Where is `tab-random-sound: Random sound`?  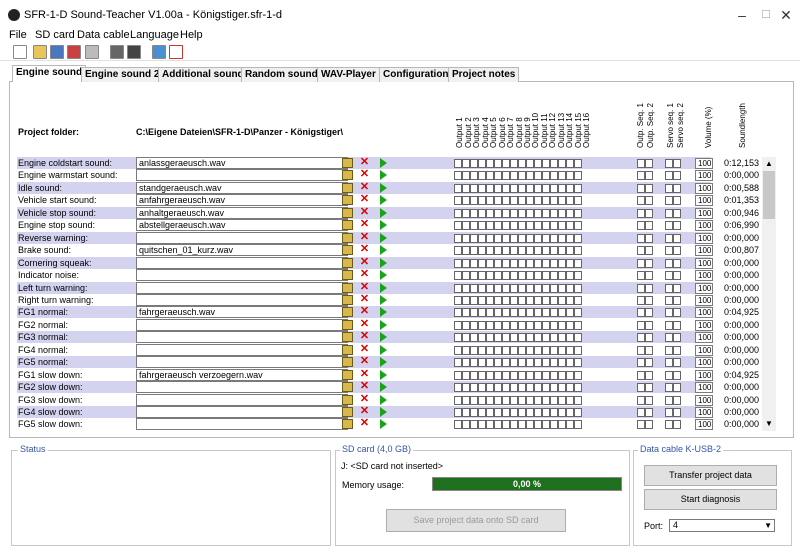 tab-random-sound: Random sound is located at coordinates (281, 74).